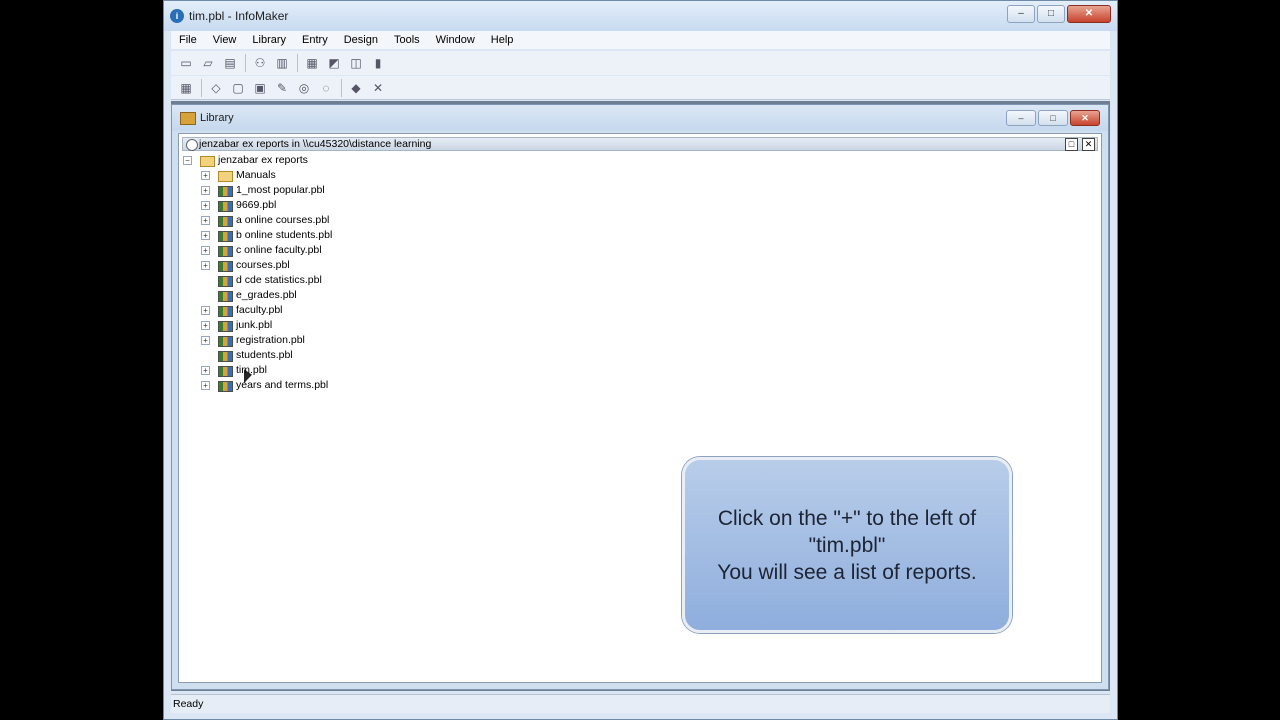 Image resolution: width=1280 pixels, height=720 pixels. What do you see at coordinates (225, 40) in the screenshot?
I see `menu-view: View` at bounding box center [225, 40].